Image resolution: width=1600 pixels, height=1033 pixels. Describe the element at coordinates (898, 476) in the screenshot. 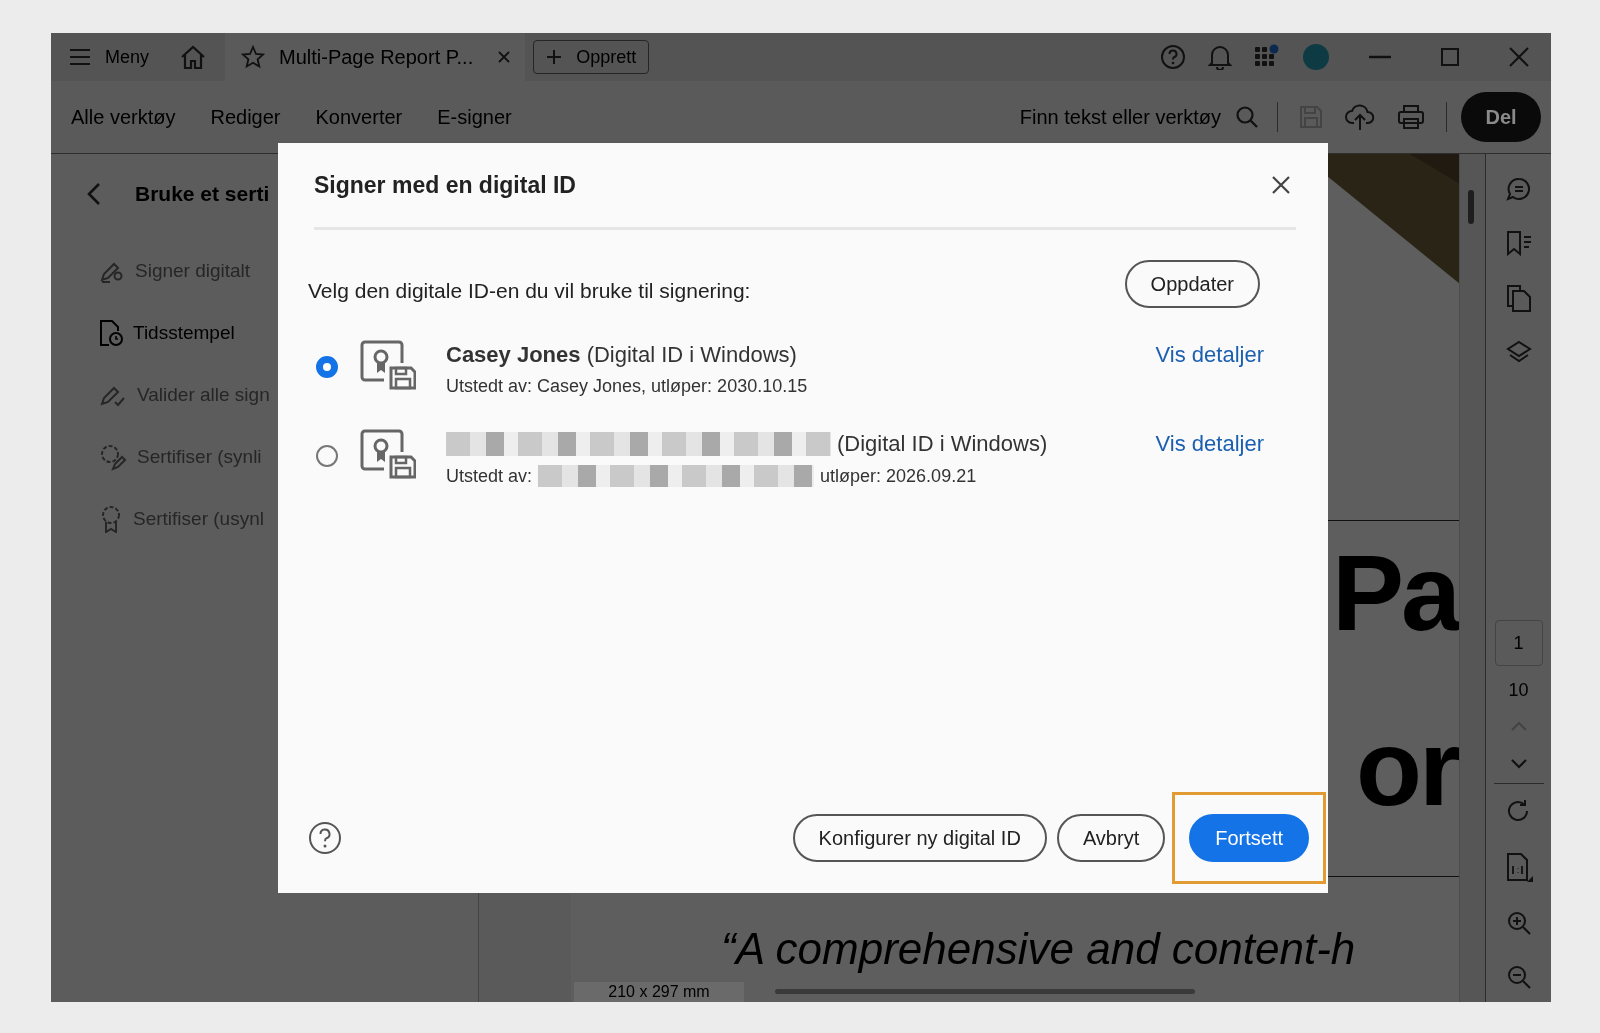

I see `expiry-text: utløper: 2026.09.21` at that location.